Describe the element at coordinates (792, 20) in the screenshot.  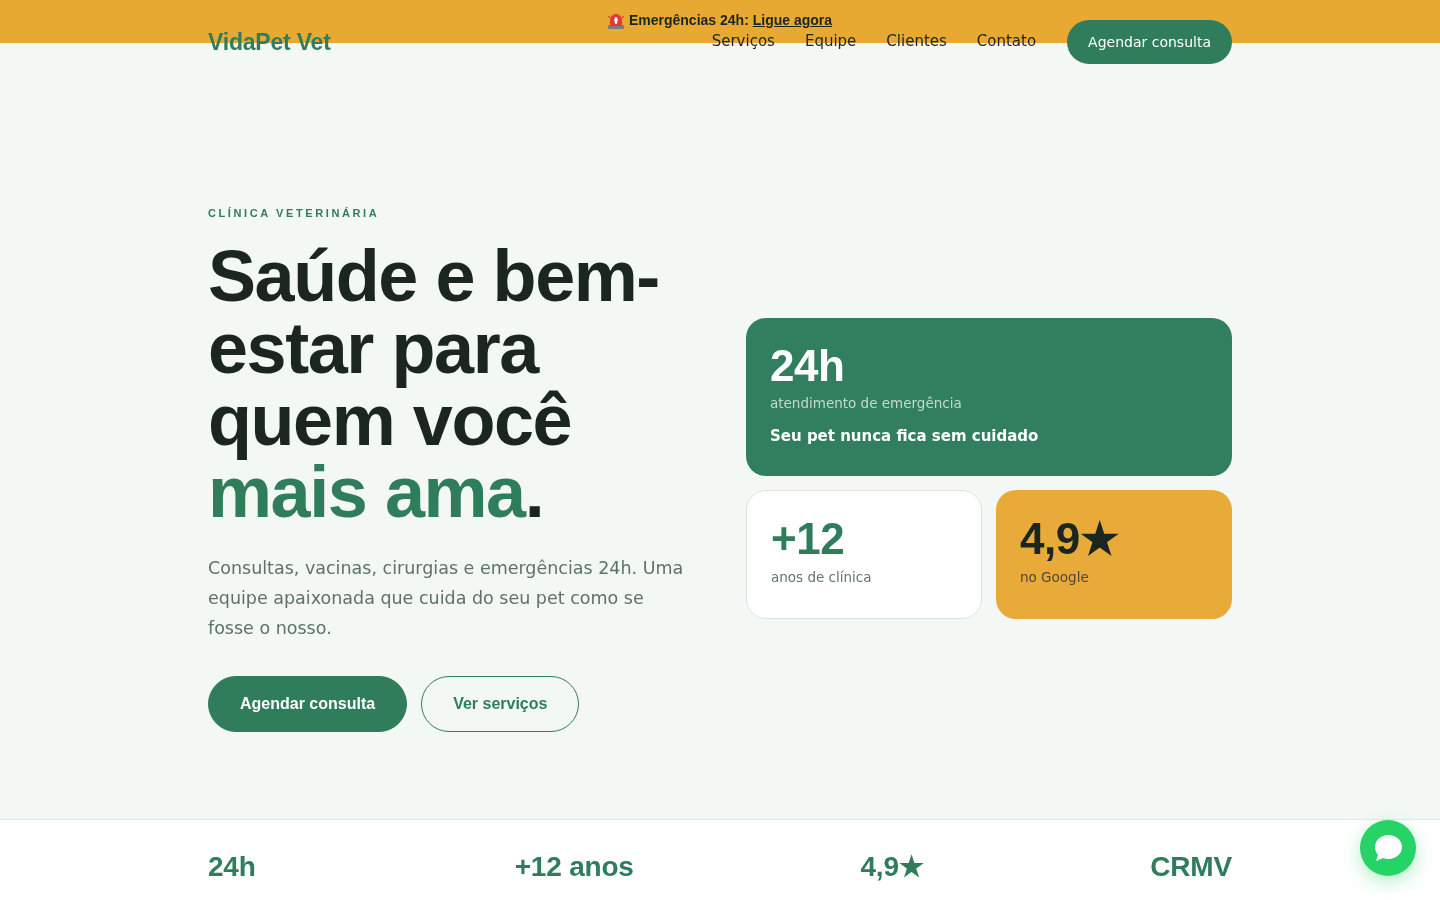
I see `call-link: Ligue agora` at that location.